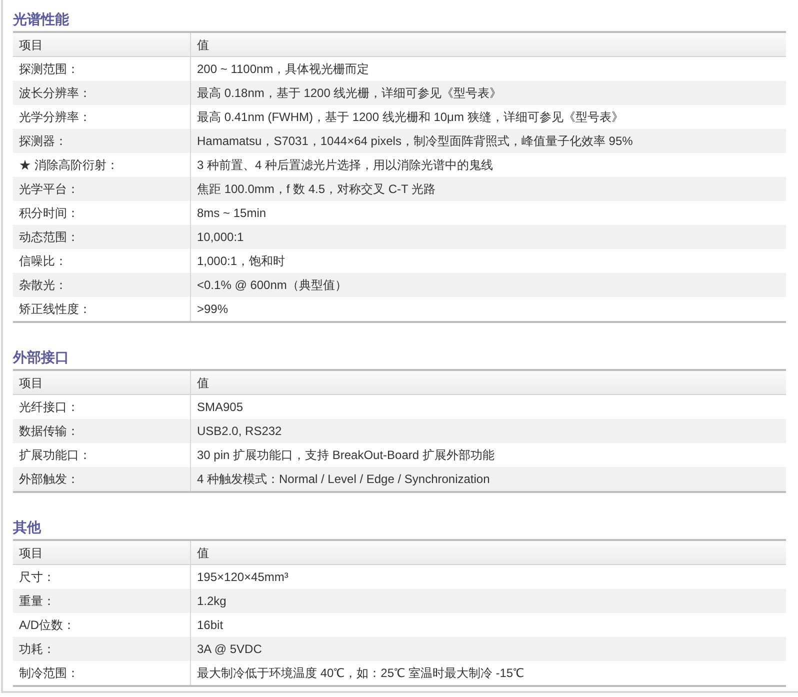 The width and height of the screenshot is (798, 697). I want to click on table-cell-text: <0.1% @ 600nm（典型值）, so click(272, 285).